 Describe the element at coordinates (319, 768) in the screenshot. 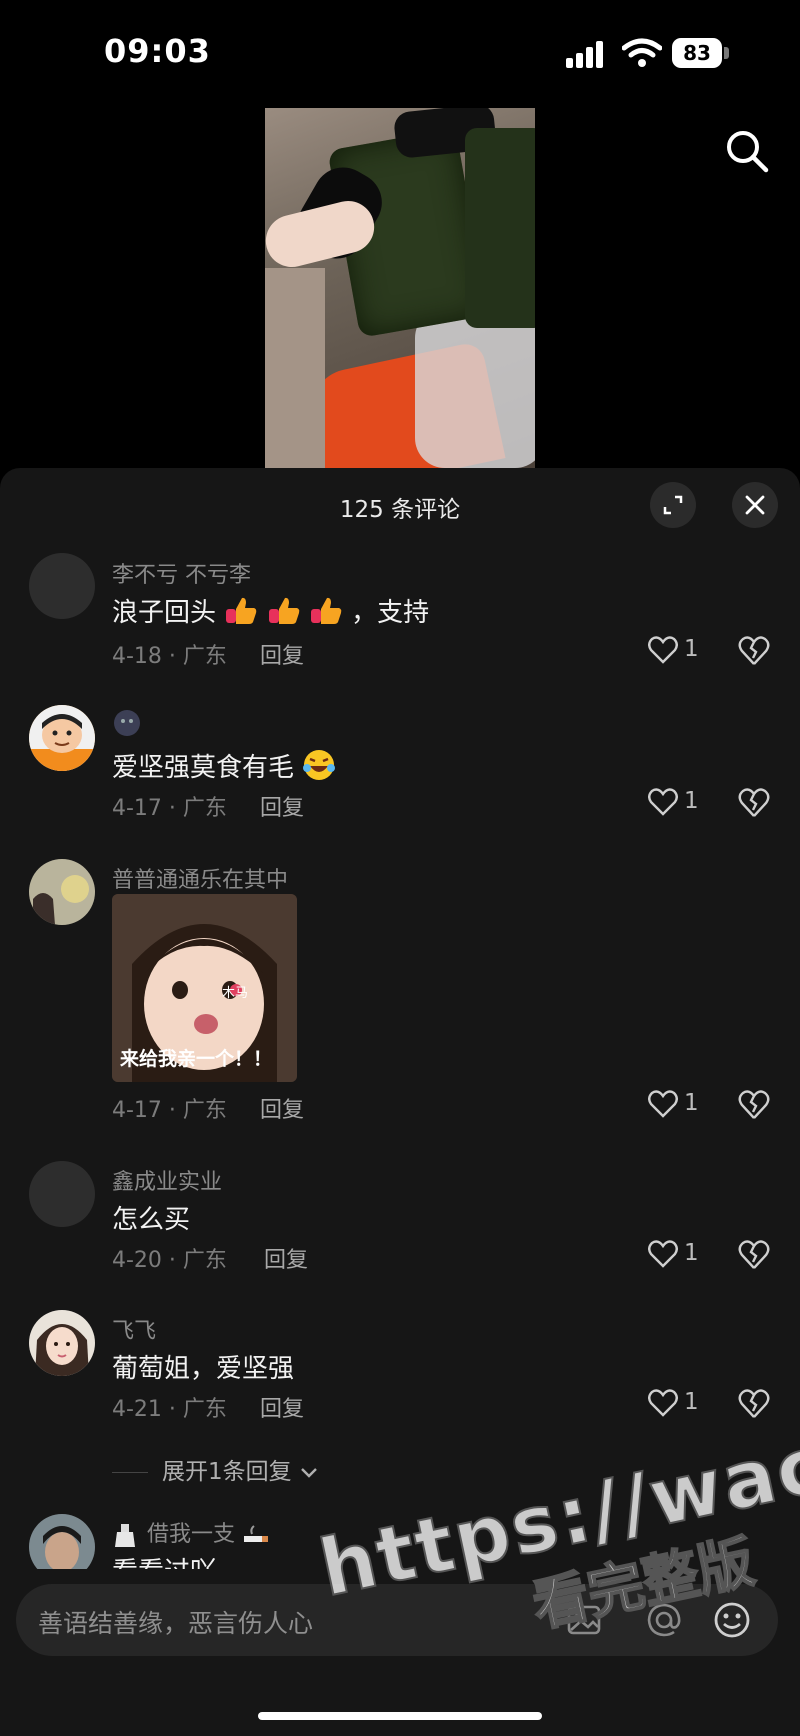

I see `laughing-face-icon` at that location.